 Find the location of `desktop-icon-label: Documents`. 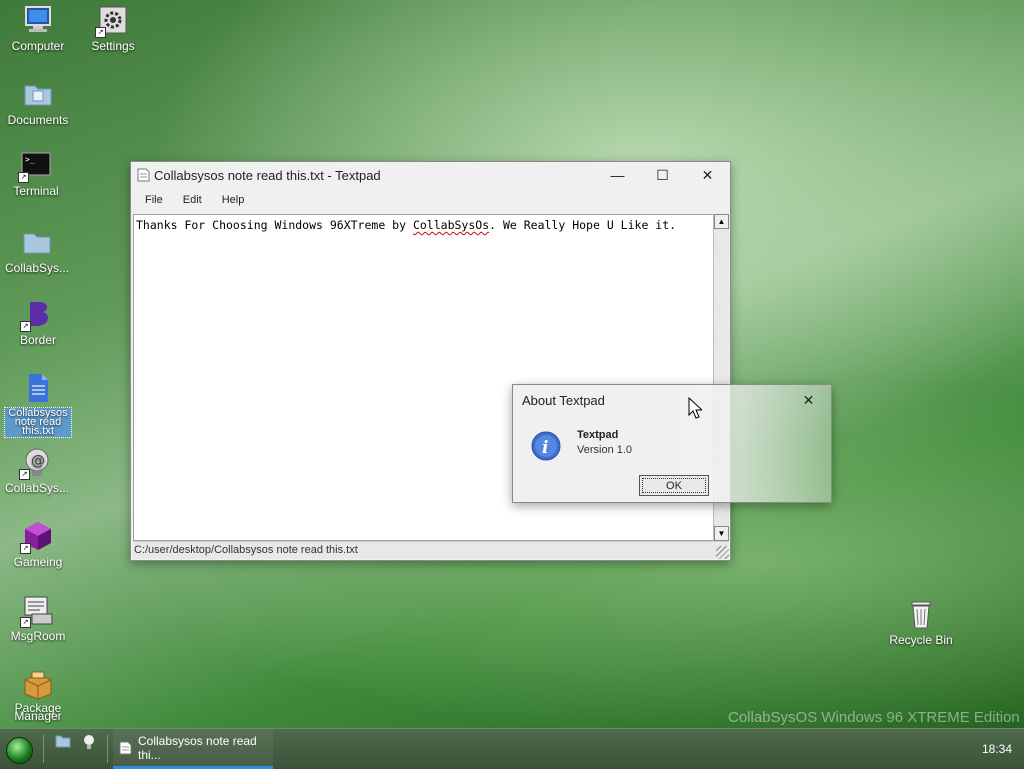

desktop-icon-label: Documents is located at coordinates (38, 120).